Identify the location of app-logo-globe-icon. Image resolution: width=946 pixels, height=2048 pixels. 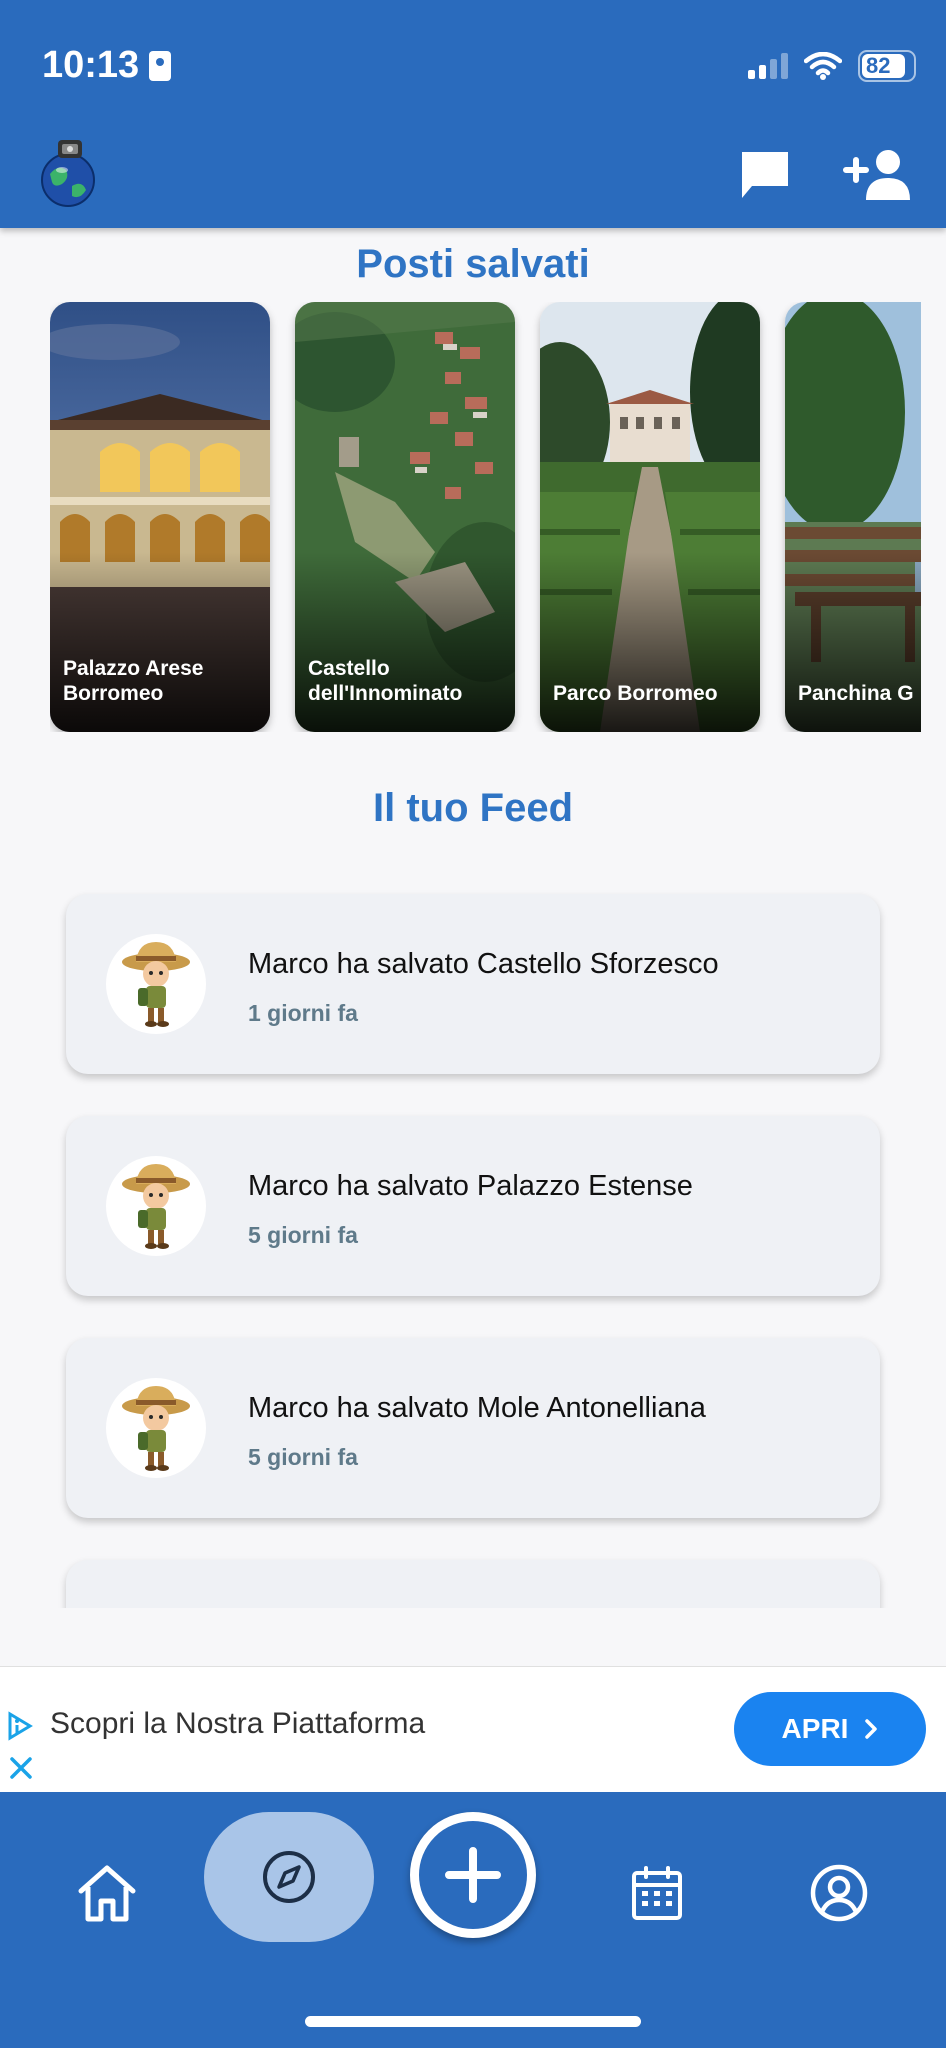
(68, 172).